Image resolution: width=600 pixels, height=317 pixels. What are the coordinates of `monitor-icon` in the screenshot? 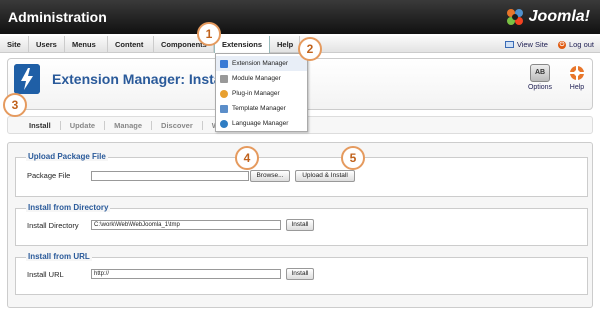 It's located at (509, 44).